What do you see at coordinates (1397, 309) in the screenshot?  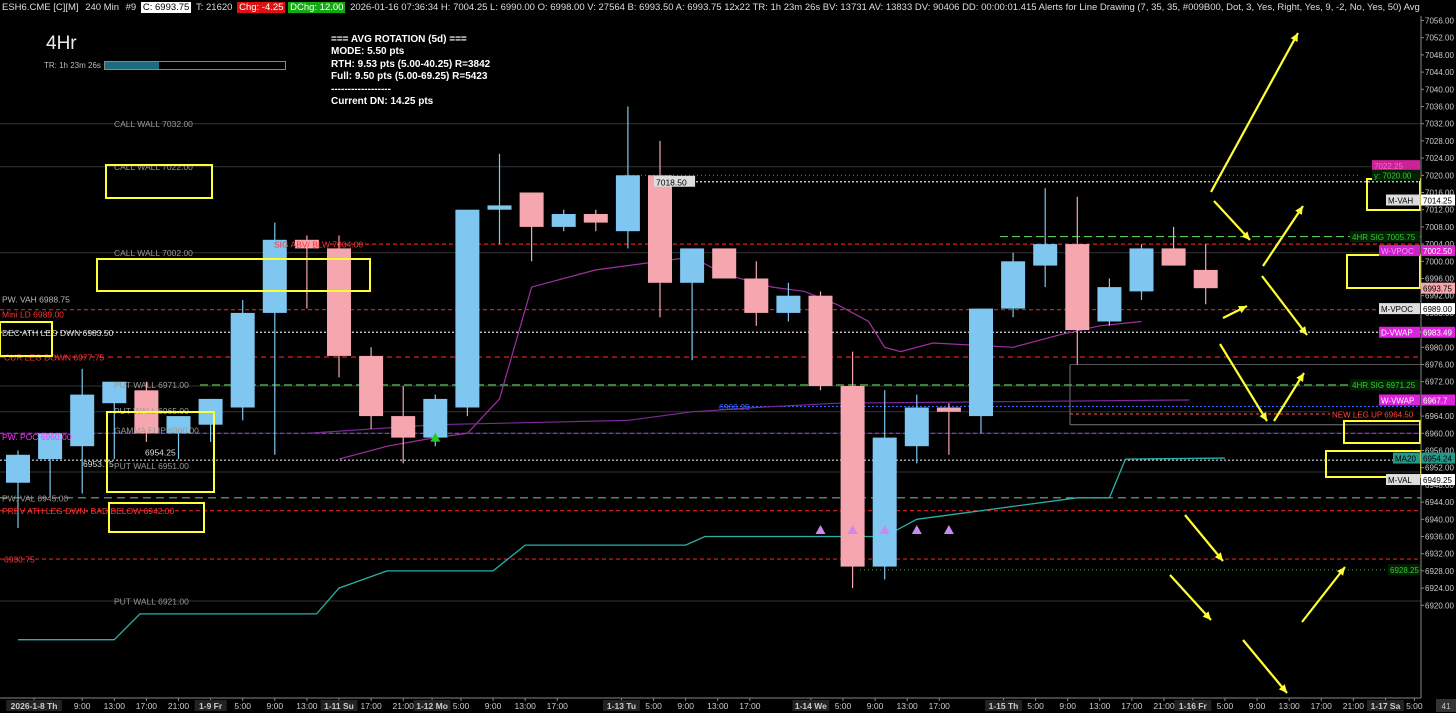 I see `price-tag: M-VPOC` at bounding box center [1397, 309].